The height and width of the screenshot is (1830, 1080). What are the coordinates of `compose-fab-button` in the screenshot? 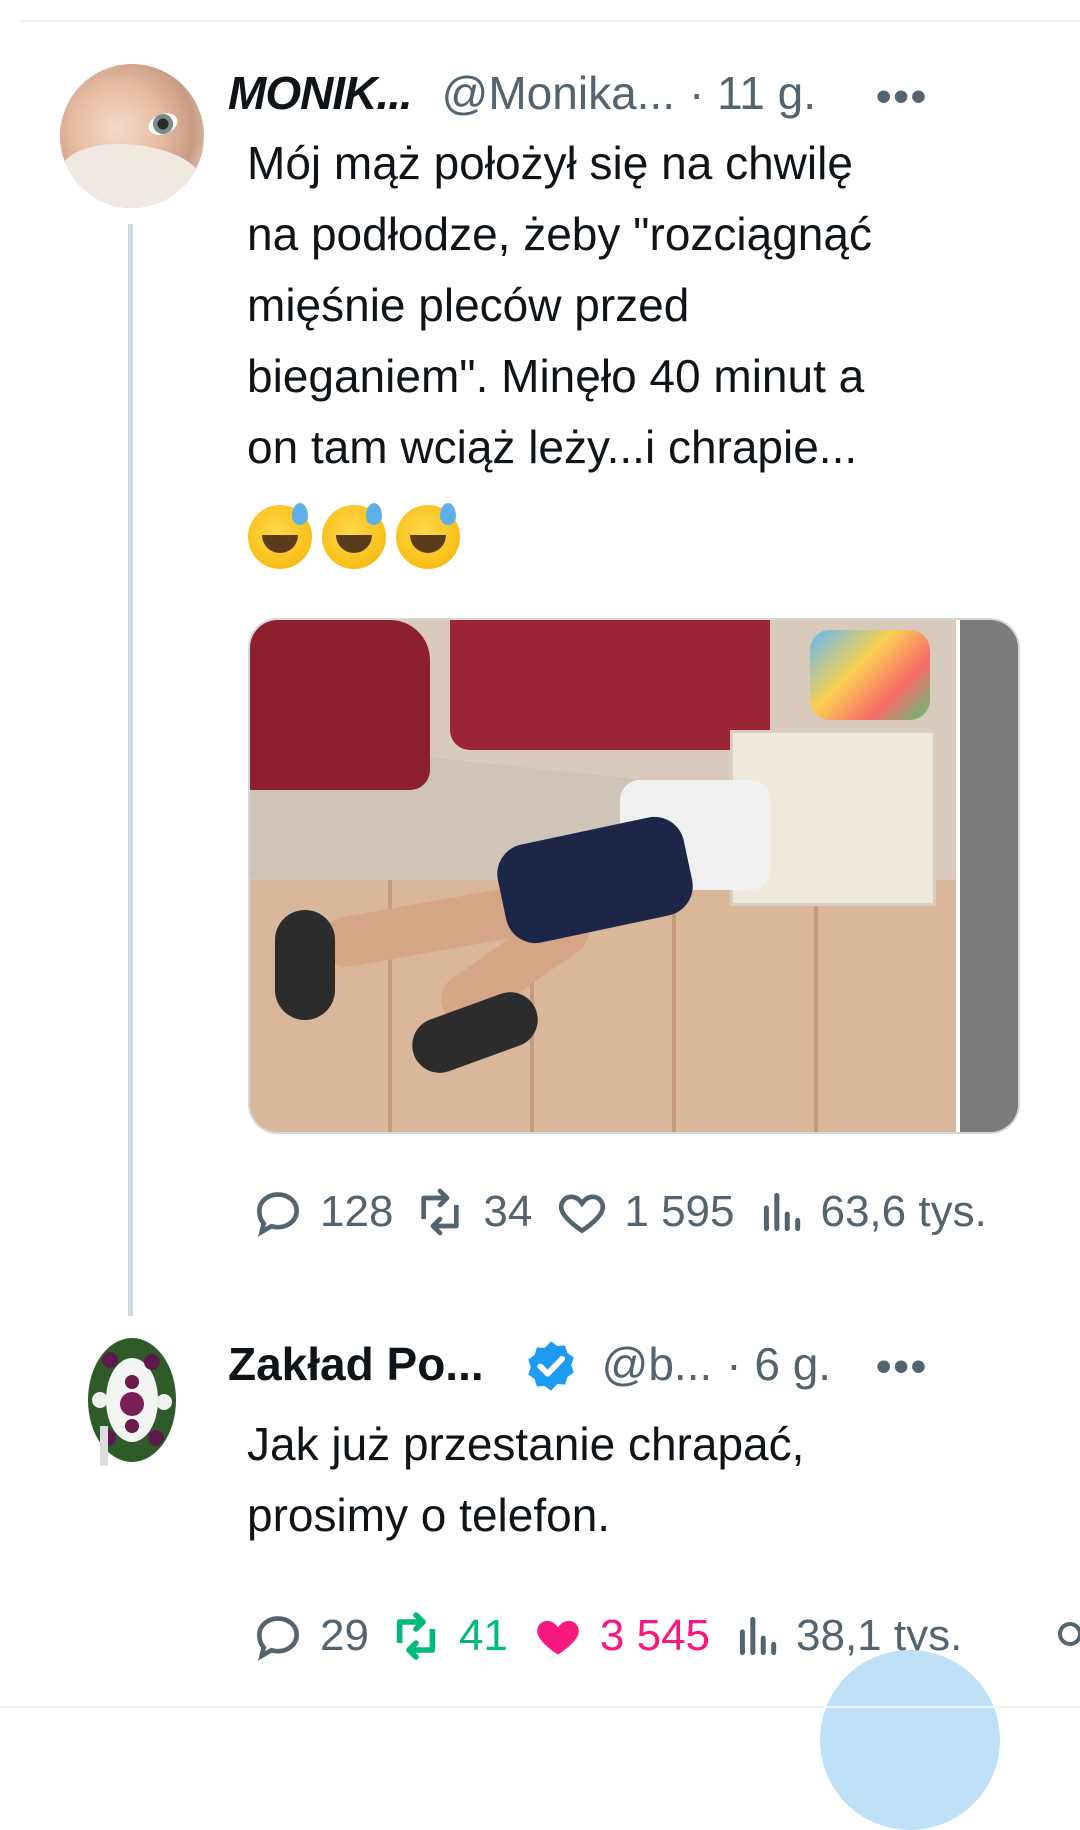 It's located at (910, 1740).